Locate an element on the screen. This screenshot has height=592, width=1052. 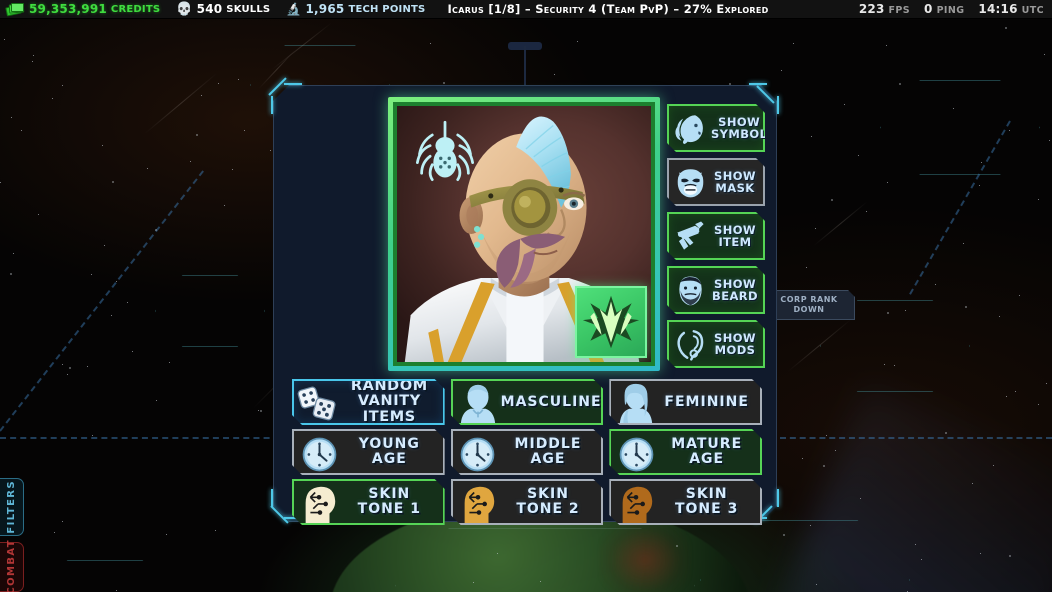
option-skin-tone-2-line1: SKIN is located at coordinates (548, 494).